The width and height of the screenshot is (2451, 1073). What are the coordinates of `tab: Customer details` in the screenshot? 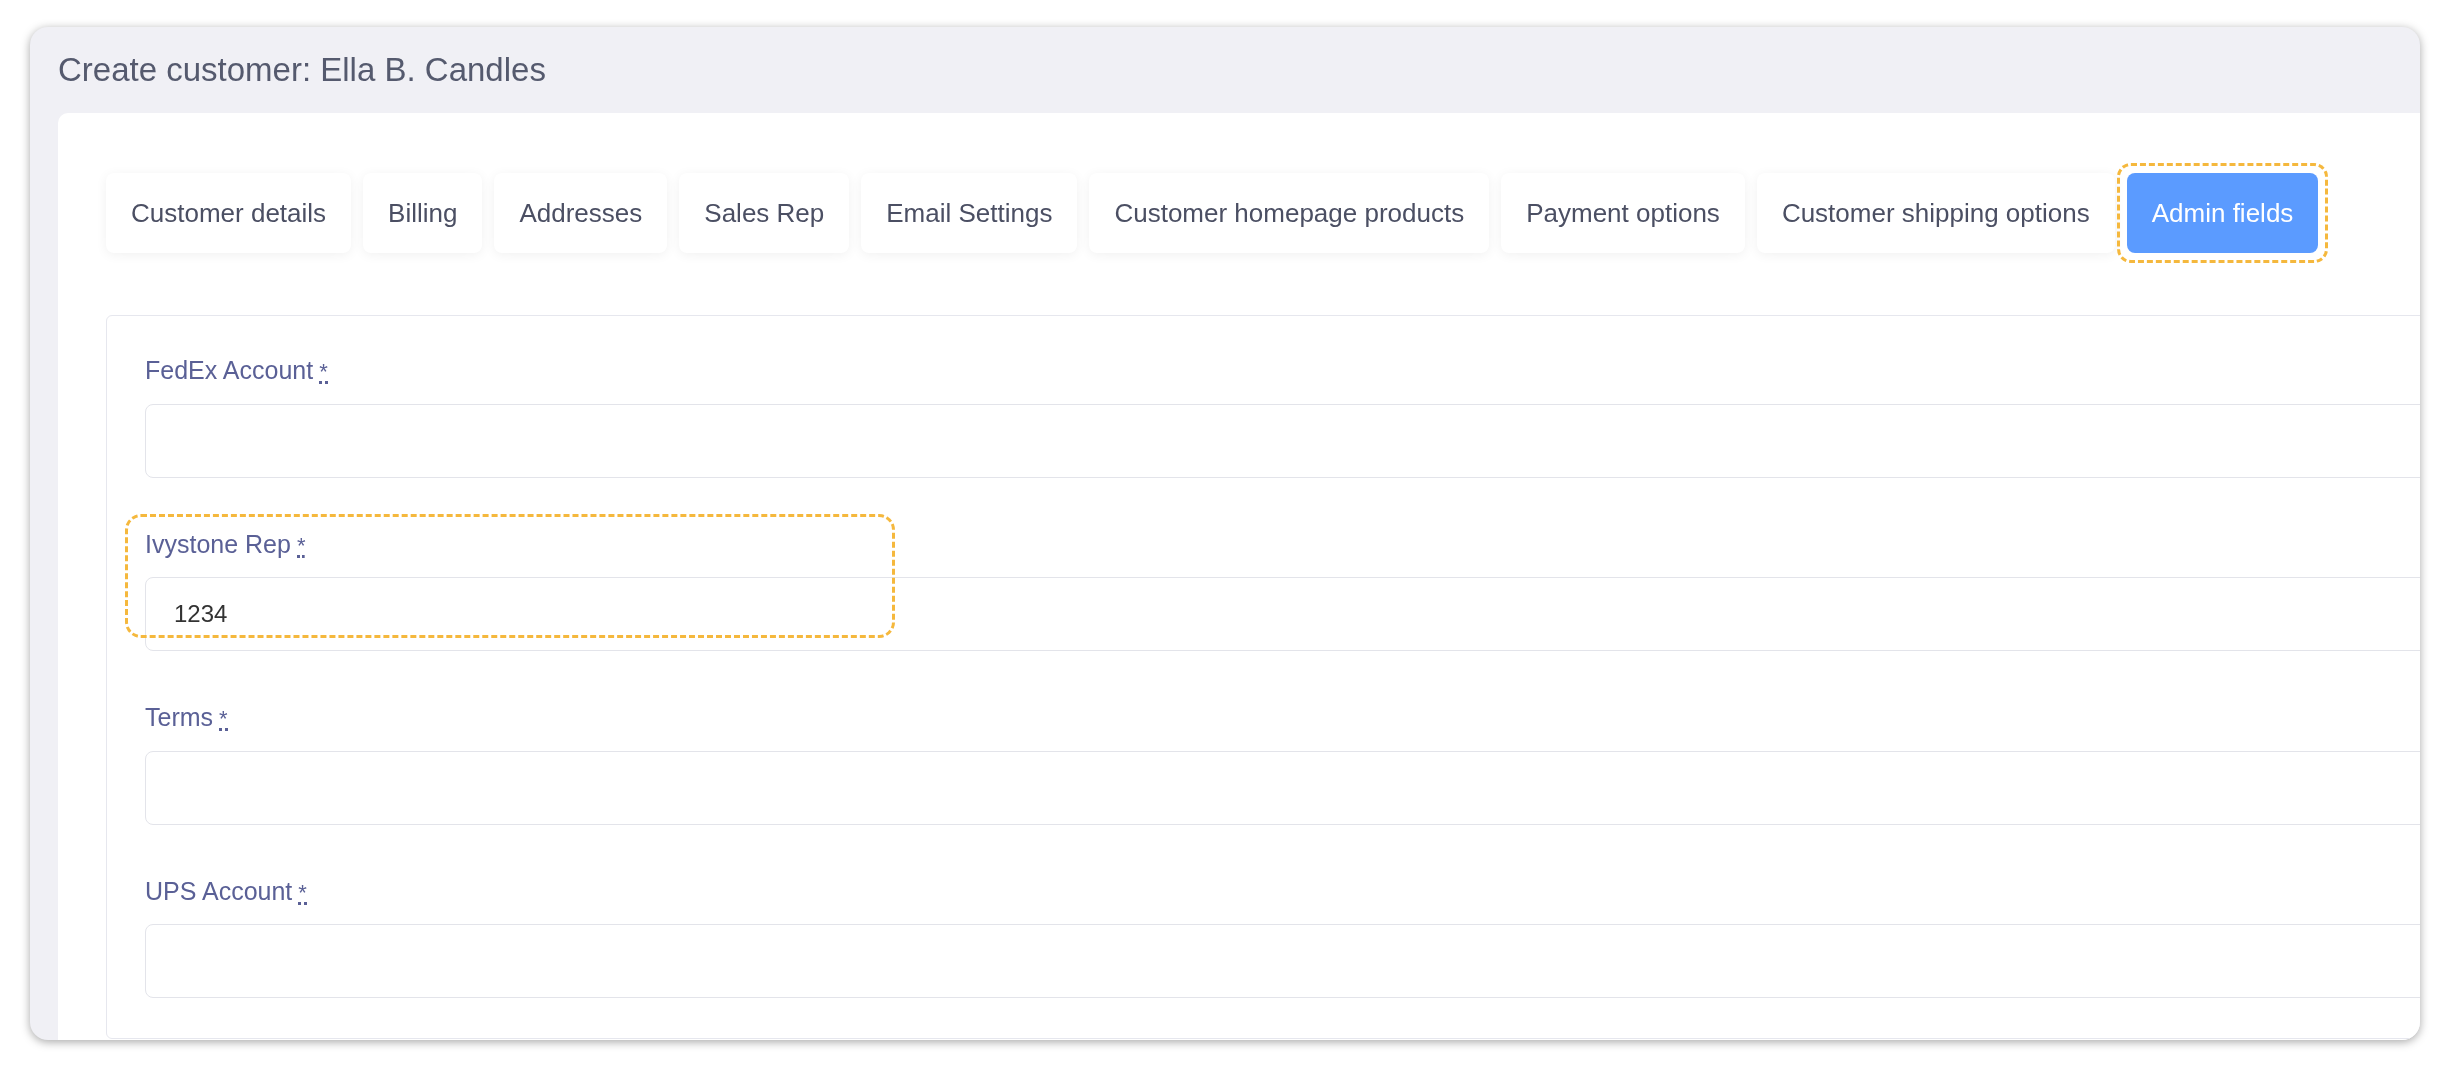 It's located at (229, 213).